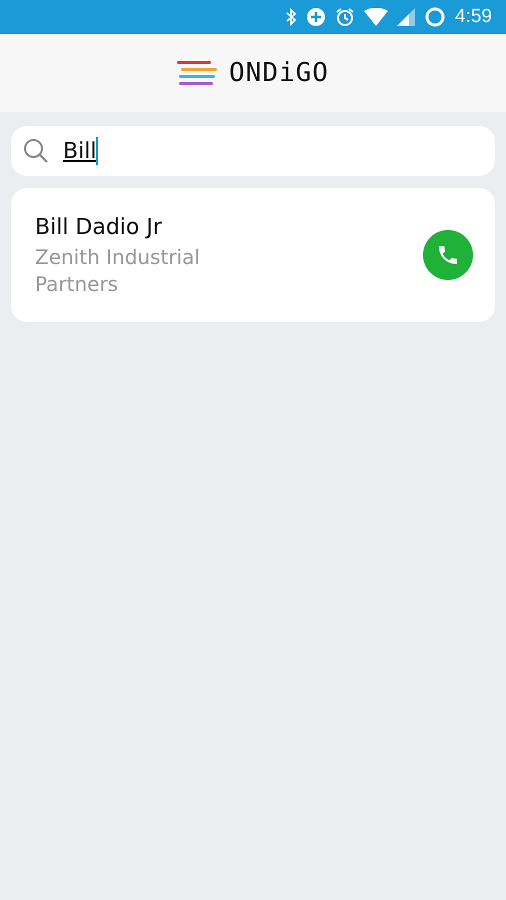 The width and height of the screenshot is (506, 900). I want to click on data-saver-icon, so click(316, 17).